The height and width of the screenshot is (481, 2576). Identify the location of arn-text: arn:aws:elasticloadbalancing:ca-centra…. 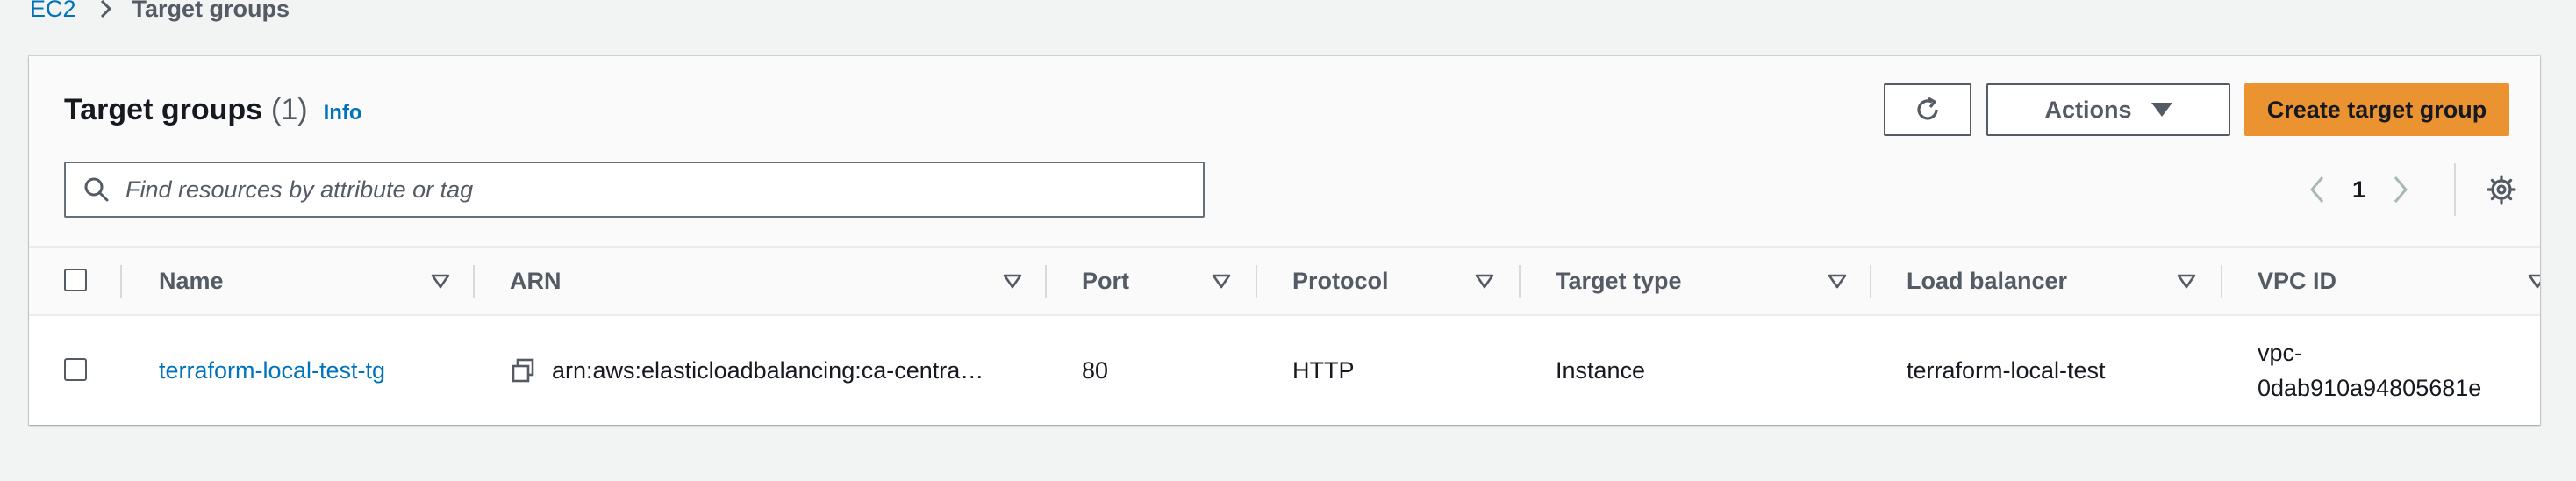
(768, 370).